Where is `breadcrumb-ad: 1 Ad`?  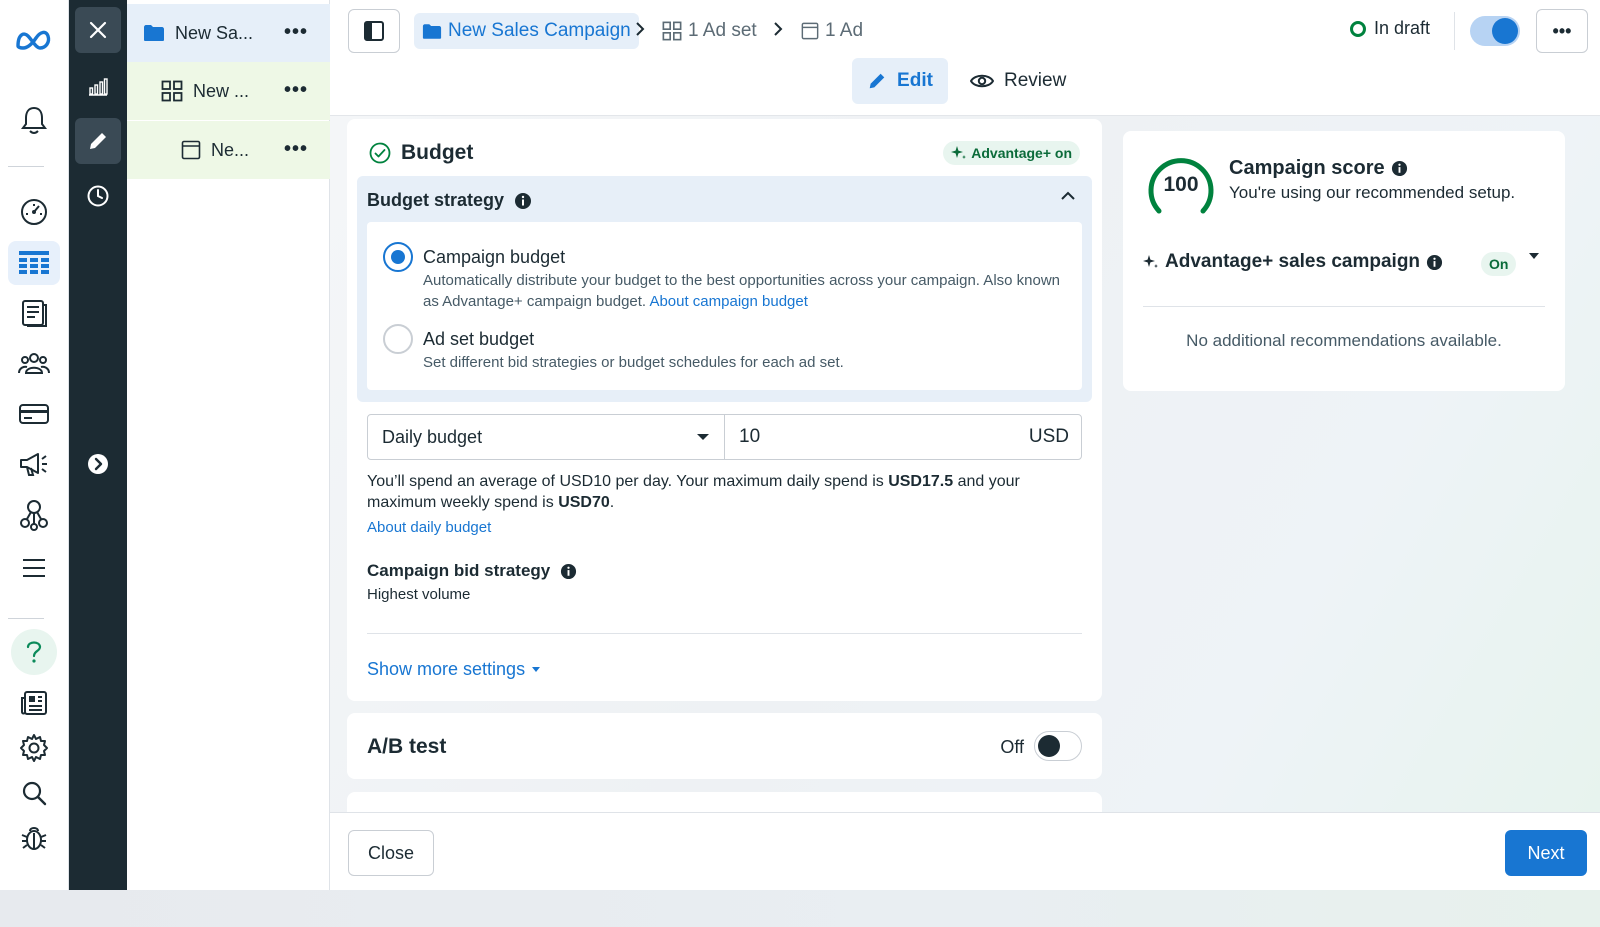
breadcrumb-ad: 1 Ad is located at coordinates (832, 31).